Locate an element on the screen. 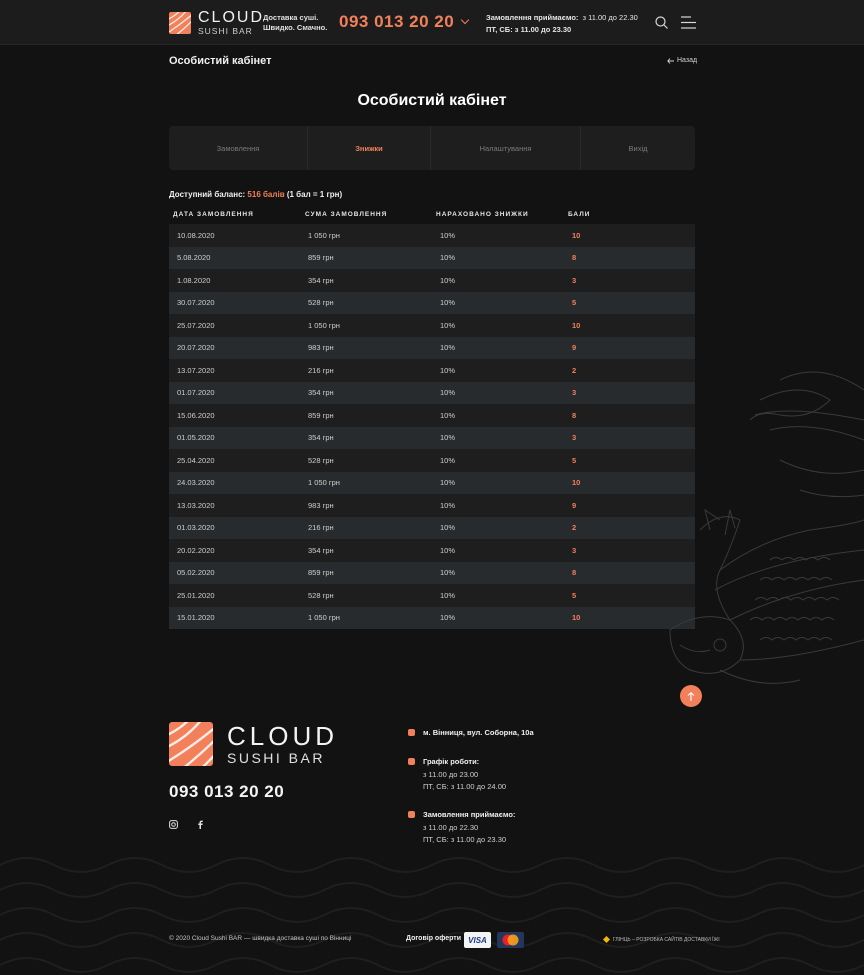 This screenshot has height=975, width=864. facebook-icon is located at coordinates (200, 824).